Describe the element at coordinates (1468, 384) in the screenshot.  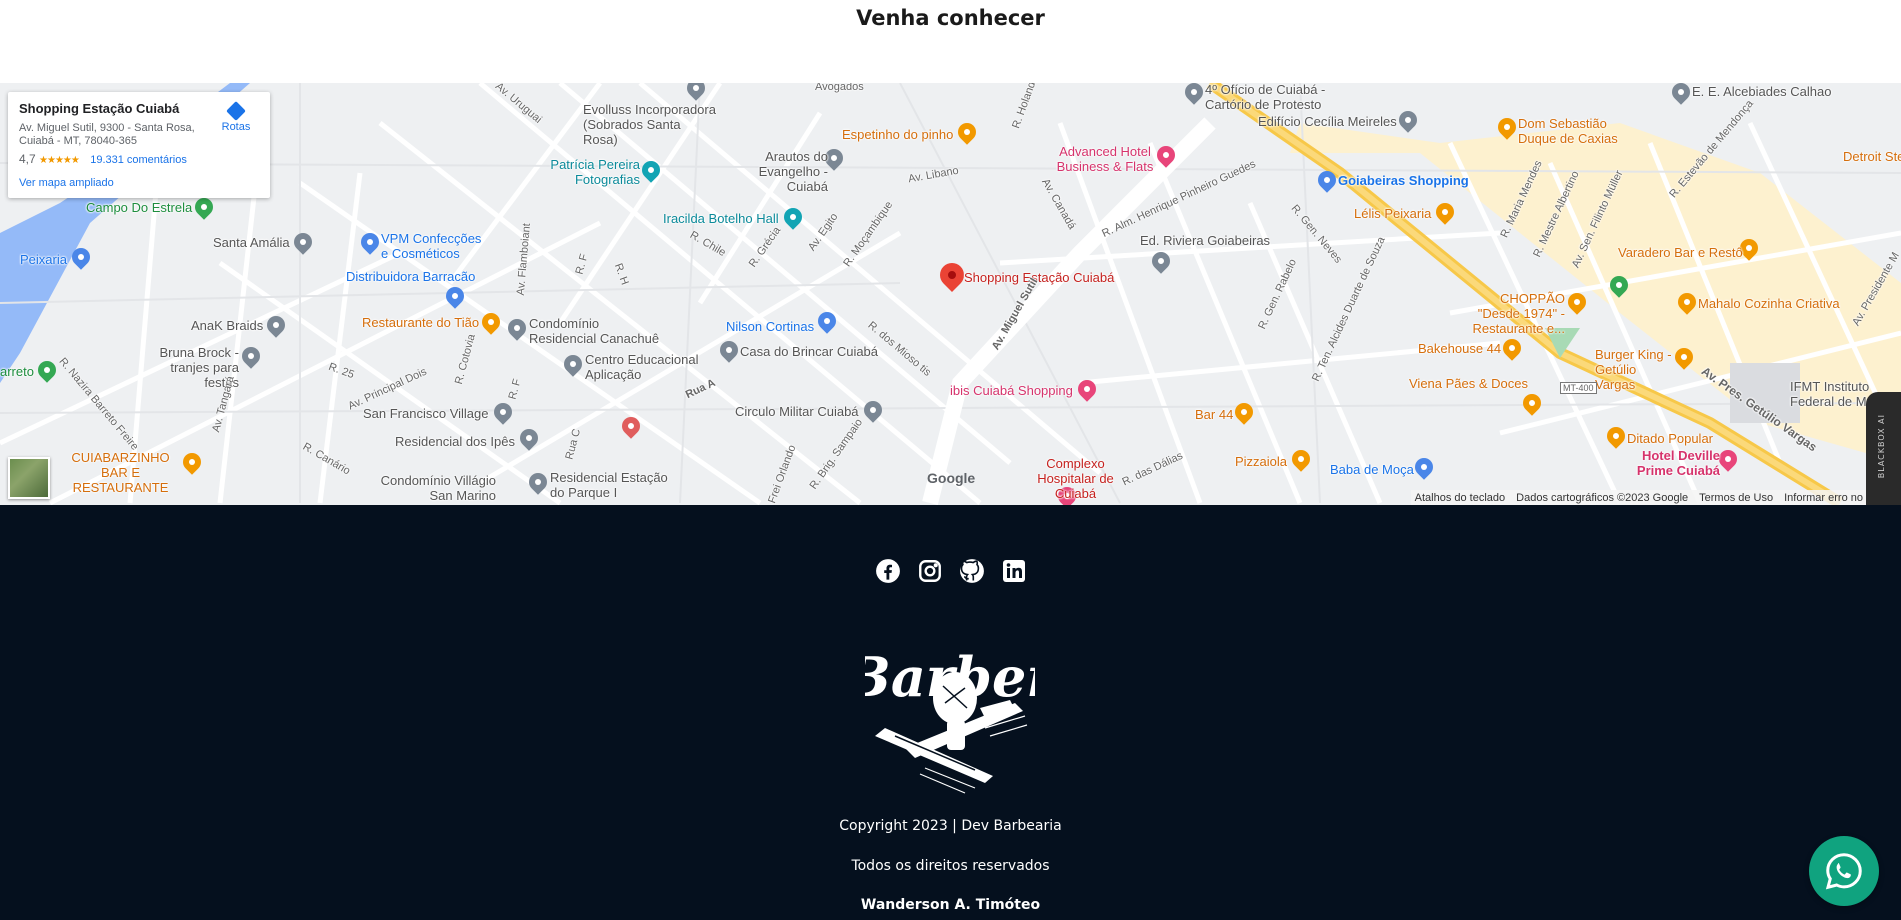
I see `map-label: Viena Pães & Doces` at that location.